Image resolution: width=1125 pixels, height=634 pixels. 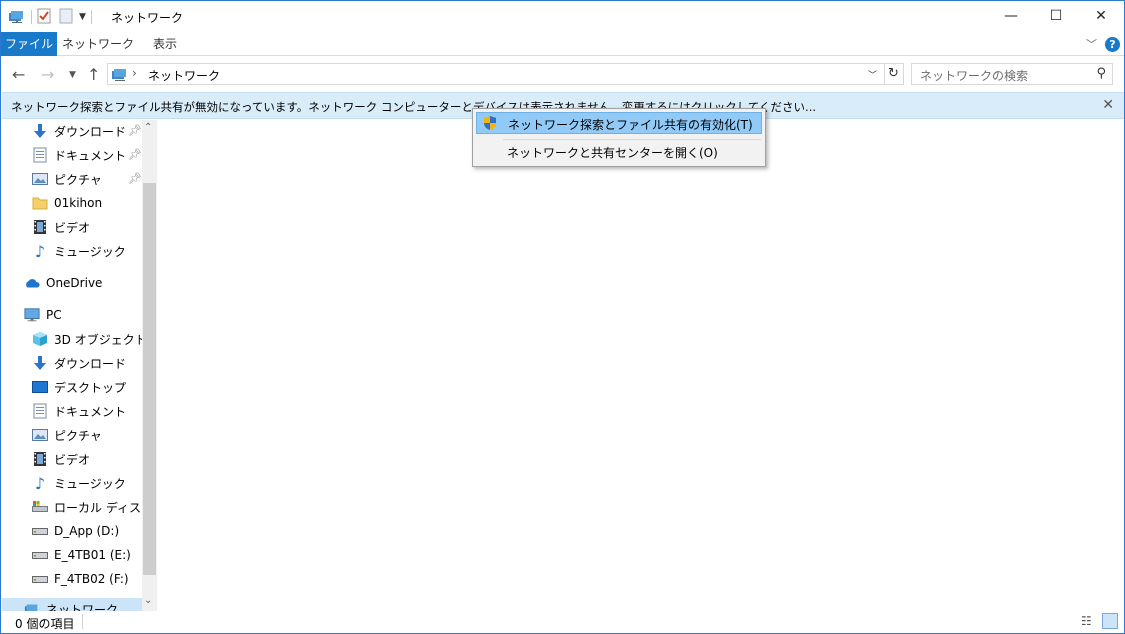 I want to click on nav-label: OneDrive, so click(x=74, y=283).